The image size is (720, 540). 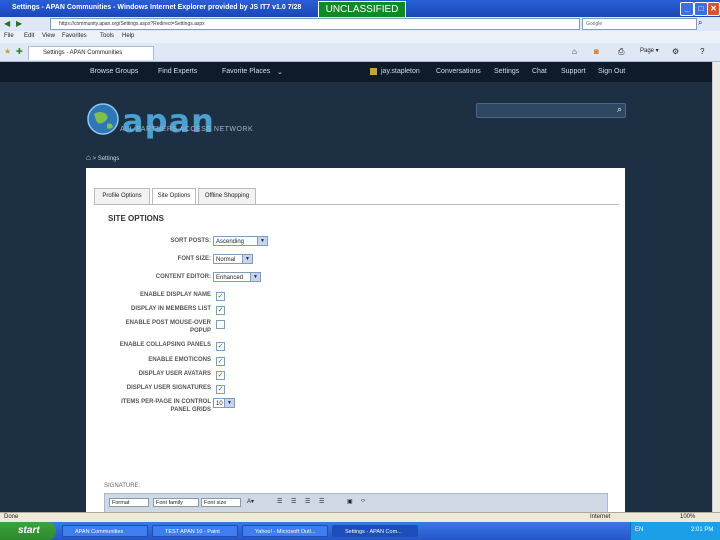 What do you see at coordinates (174, 374) in the screenshot?
I see `checkbox-label: DISPLAY USER AVATARS` at bounding box center [174, 374].